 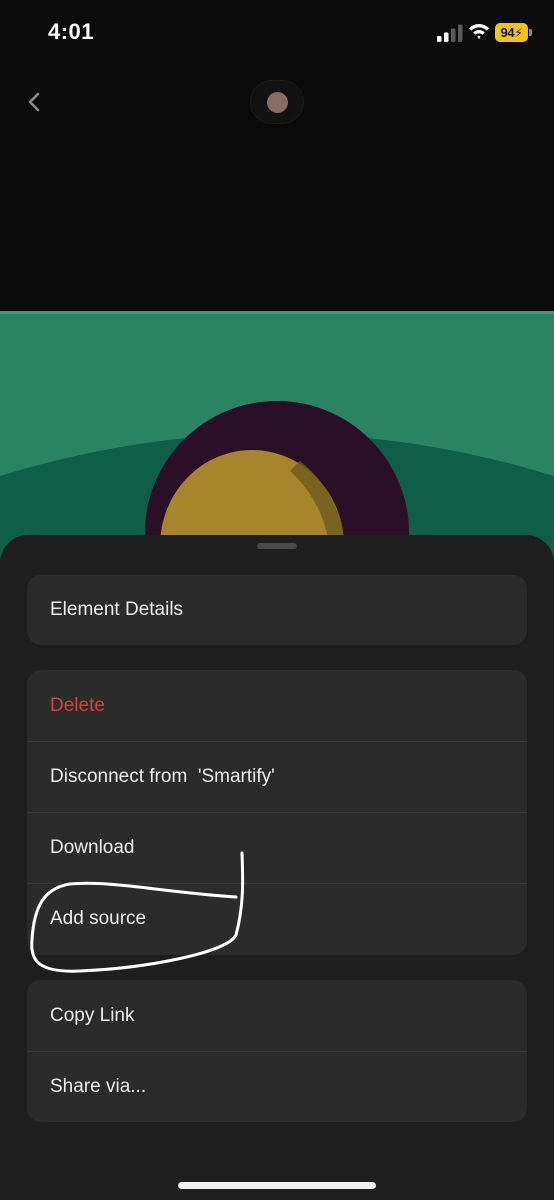 What do you see at coordinates (530, 32) in the screenshot?
I see `battery-cap` at bounding box center [530, 32].